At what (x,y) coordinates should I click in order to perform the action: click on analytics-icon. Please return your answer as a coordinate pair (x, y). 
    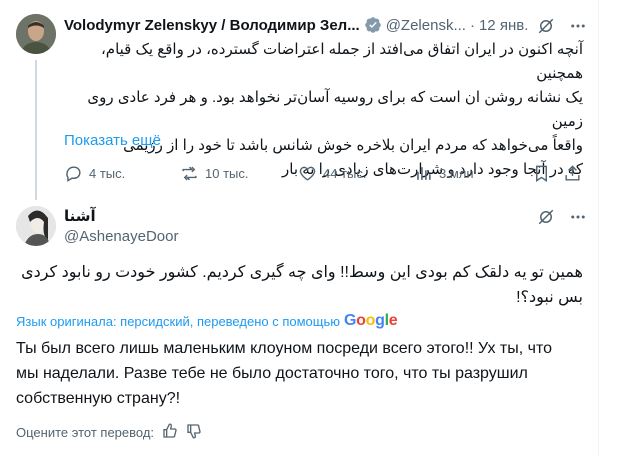
    Looking at the image, I should click on (424, 173).